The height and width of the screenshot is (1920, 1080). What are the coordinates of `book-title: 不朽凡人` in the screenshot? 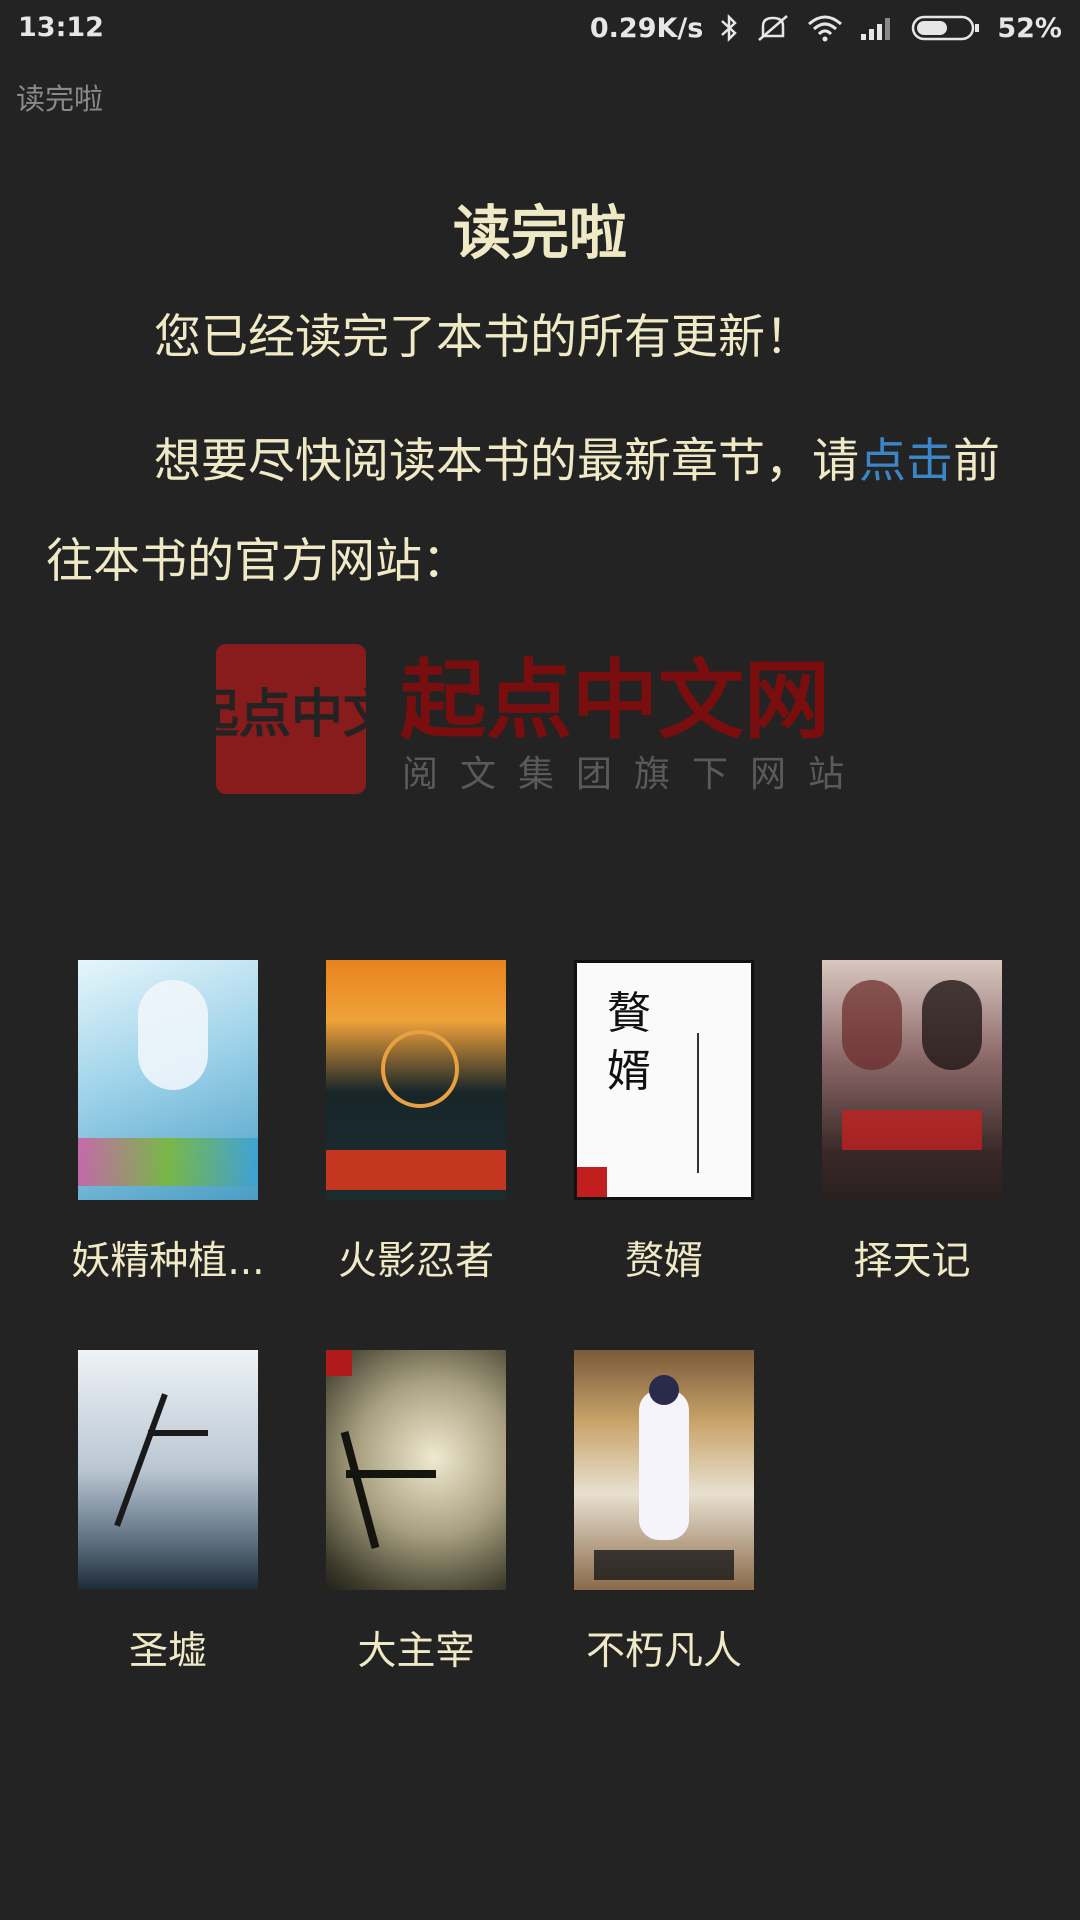 It's located at (663, 1651).